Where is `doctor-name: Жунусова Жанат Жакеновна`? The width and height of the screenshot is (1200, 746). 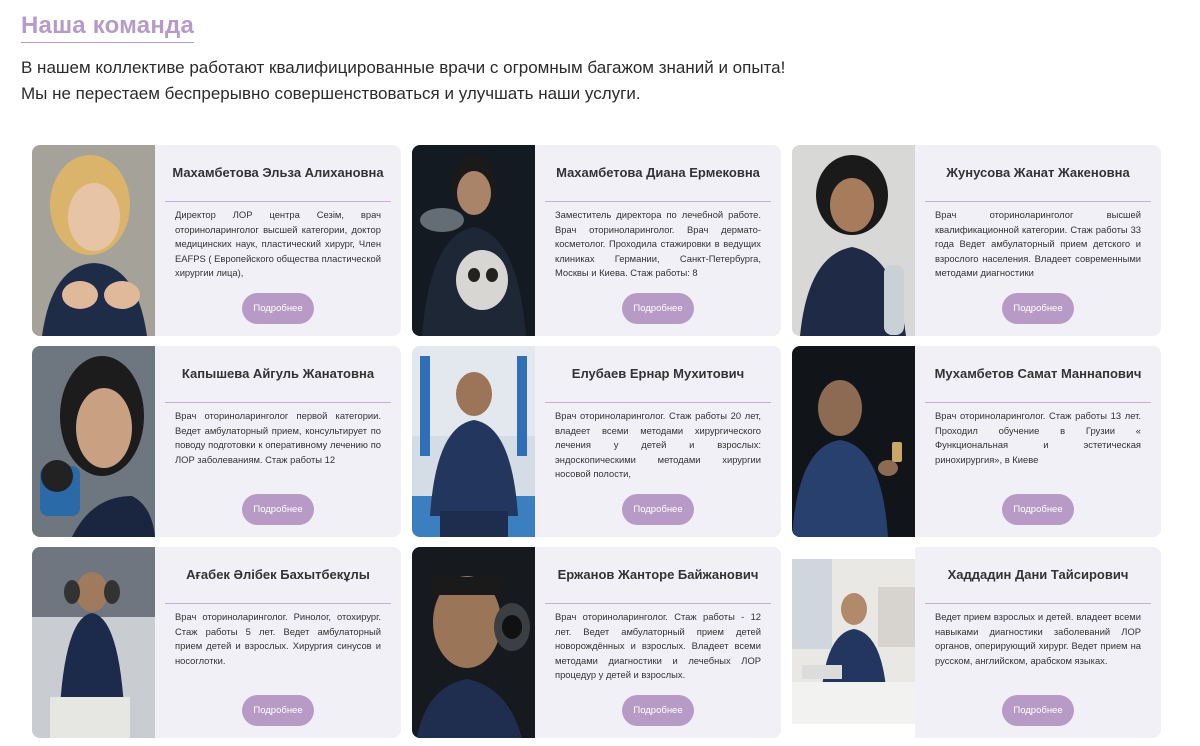
doctor-name: Жунусова Жанат Жакеновна is located at coordinates (1038, 183).